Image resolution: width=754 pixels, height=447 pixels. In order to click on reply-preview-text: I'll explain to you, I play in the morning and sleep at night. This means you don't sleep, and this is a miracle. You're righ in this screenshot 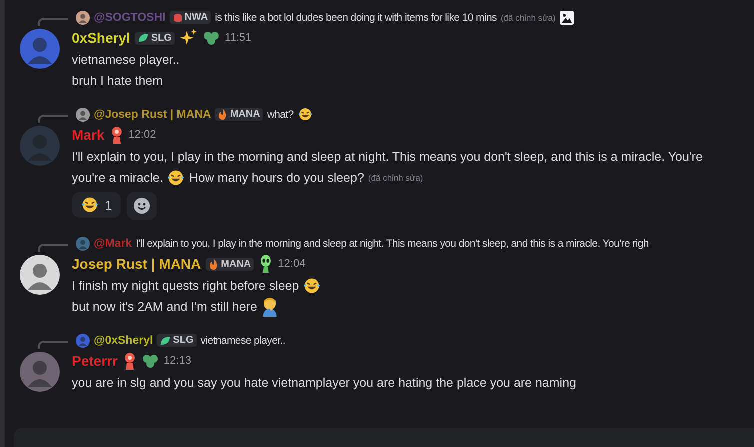, I will do `click(392, 244)`.